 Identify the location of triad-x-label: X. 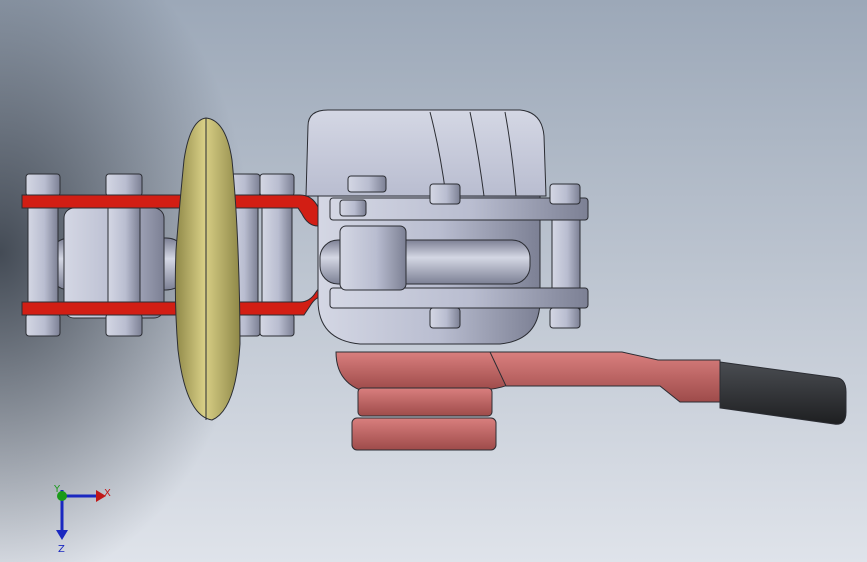
(107, 493).